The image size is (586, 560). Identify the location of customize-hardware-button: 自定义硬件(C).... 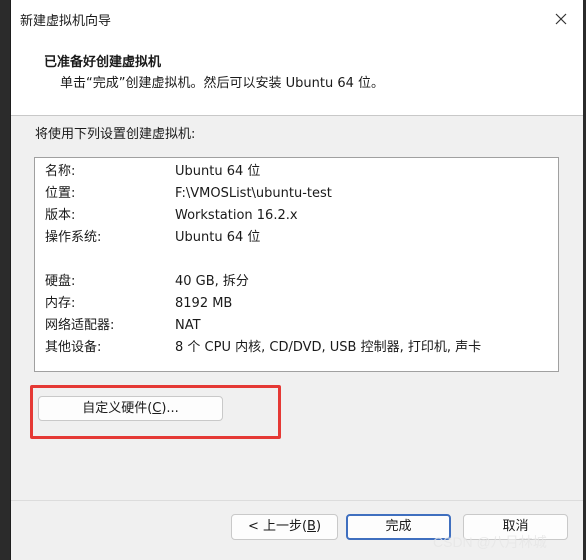
(130, 408).